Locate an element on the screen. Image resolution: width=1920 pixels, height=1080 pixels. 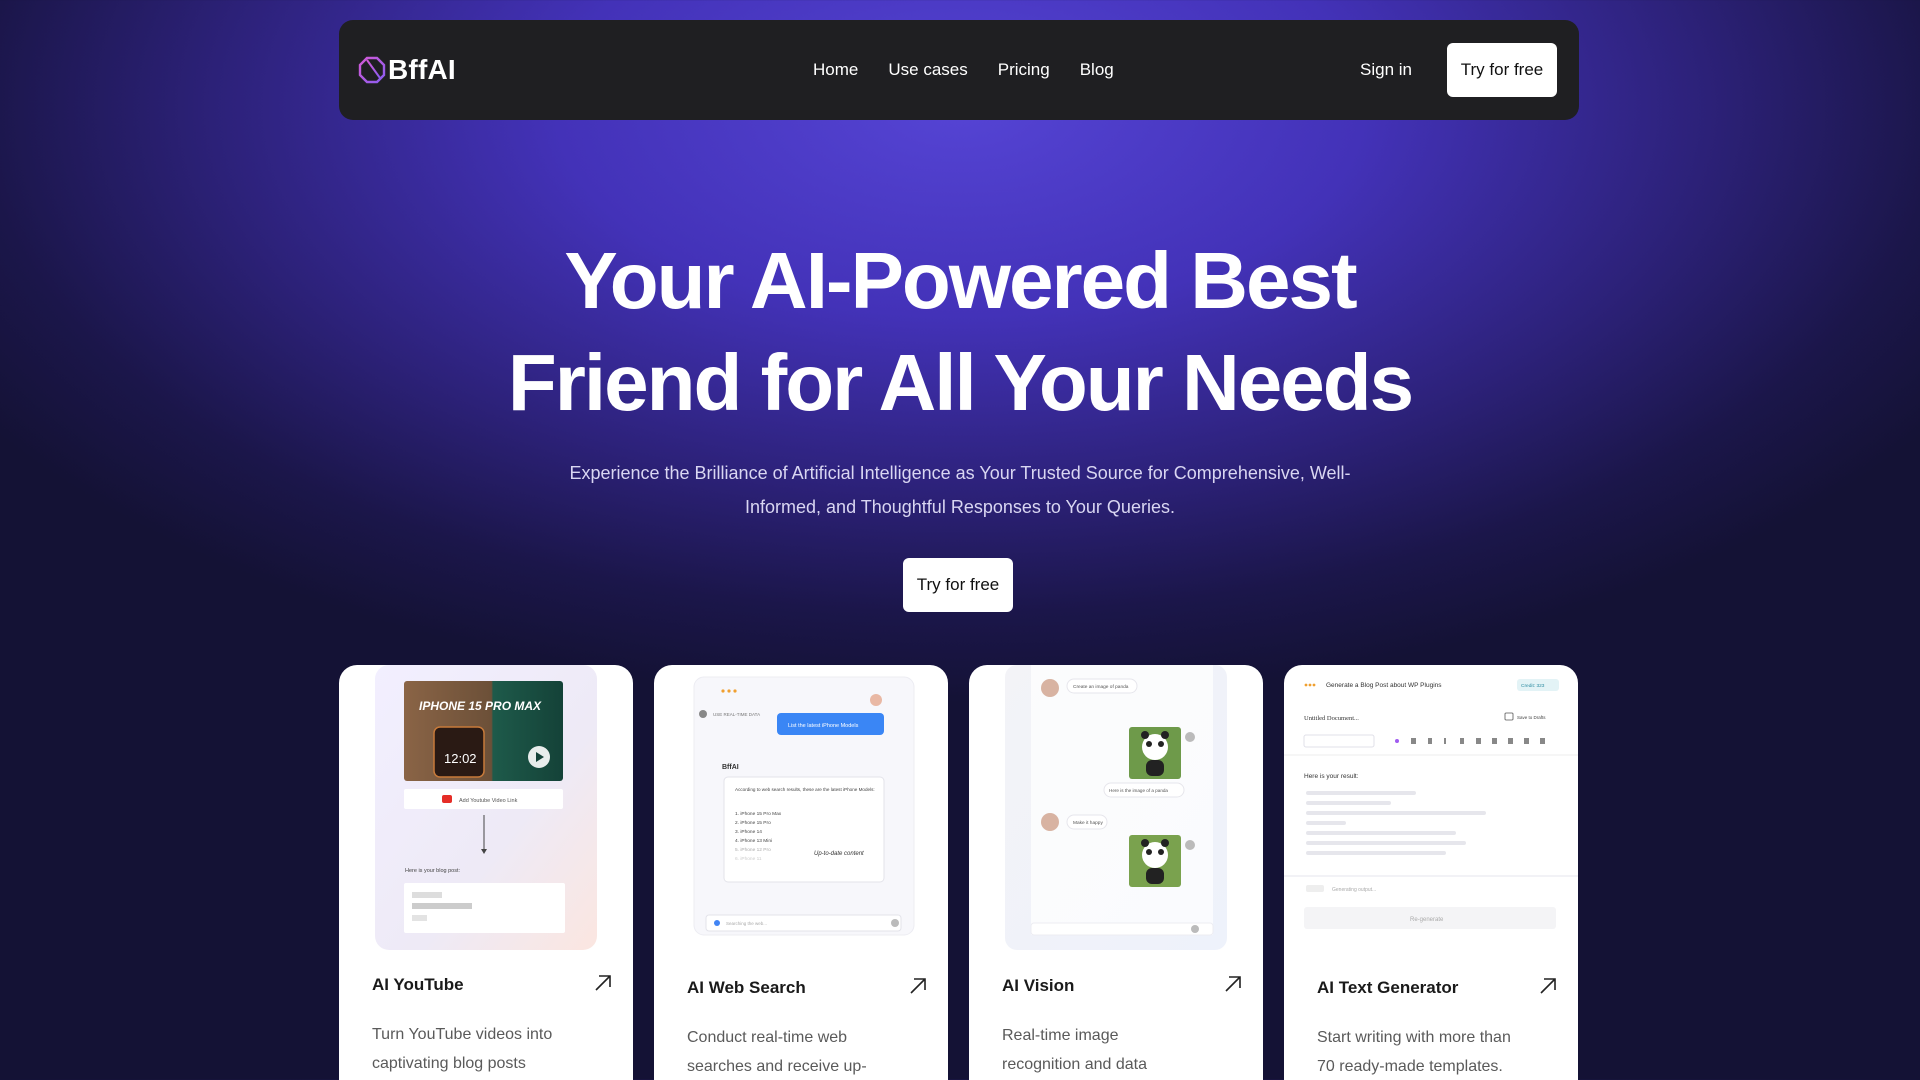
nav-link-home: Home is located at coordinates (835, 70).